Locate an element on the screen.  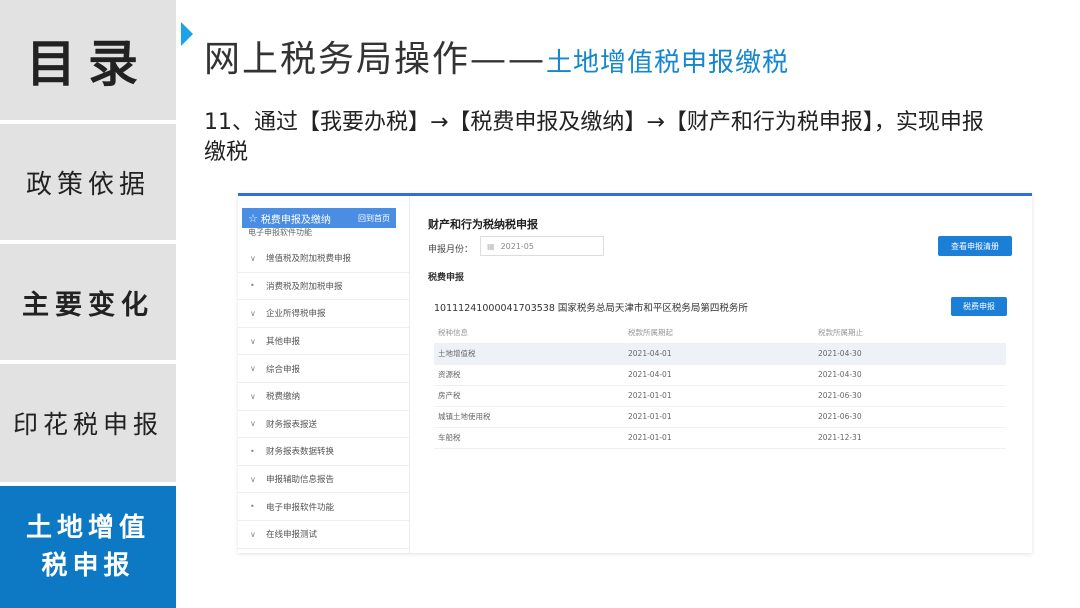
table-header-cell: 税款所属期起 is located at coordinates (719, 333).